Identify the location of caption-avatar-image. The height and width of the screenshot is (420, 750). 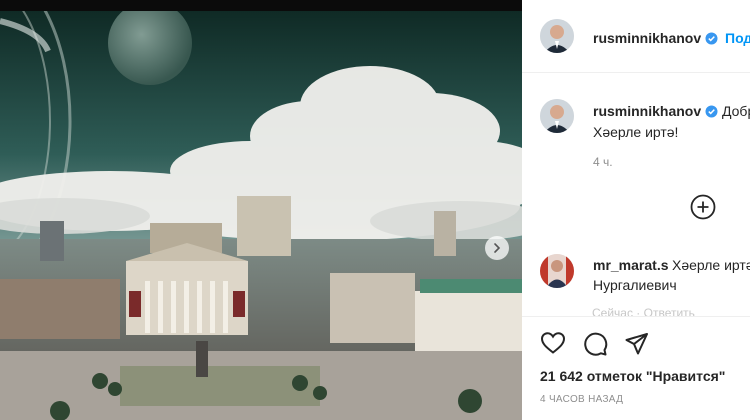
(557, 116).